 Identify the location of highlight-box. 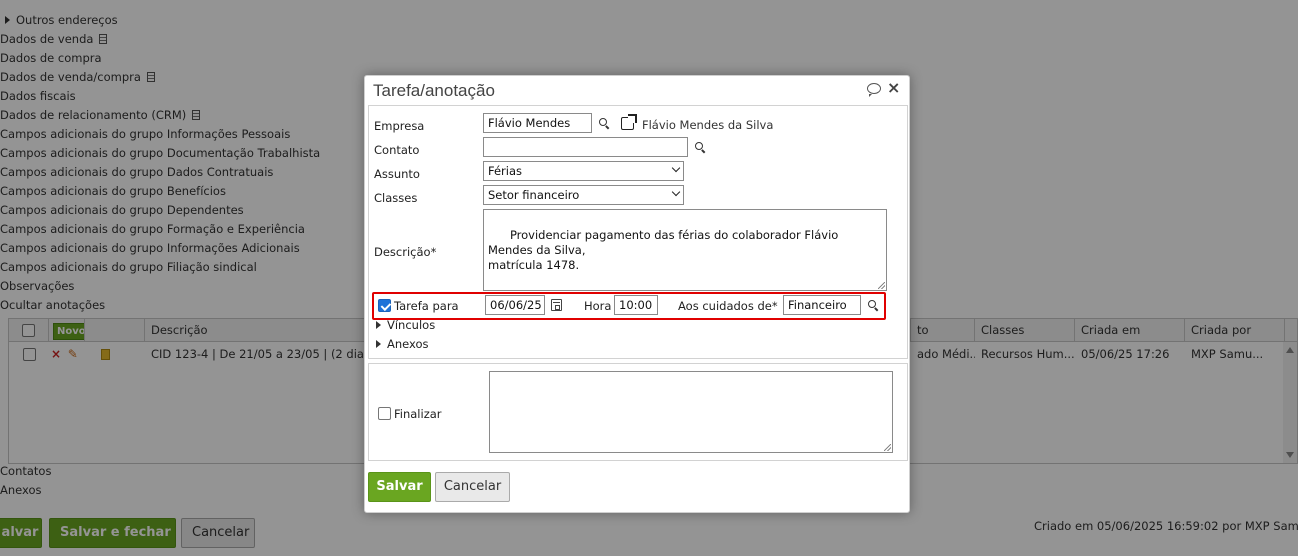
(629, 306).